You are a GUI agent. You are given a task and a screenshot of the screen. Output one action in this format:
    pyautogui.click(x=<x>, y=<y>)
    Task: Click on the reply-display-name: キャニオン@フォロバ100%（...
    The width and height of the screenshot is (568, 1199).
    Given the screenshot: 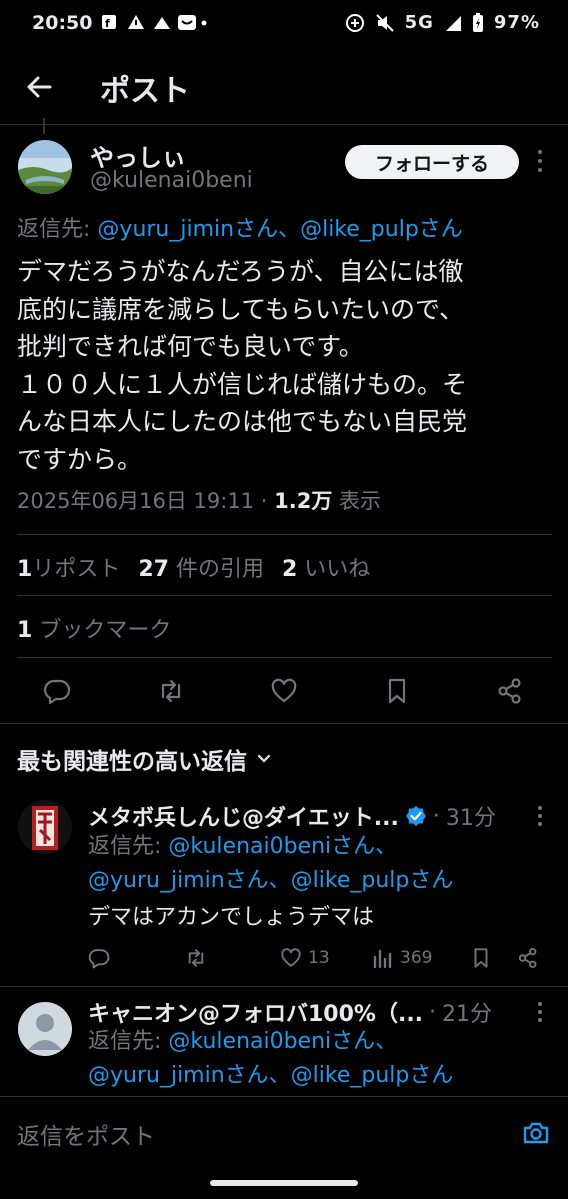 What is the action you would take?
    pyautogui.click(x=255, y=1012)
    